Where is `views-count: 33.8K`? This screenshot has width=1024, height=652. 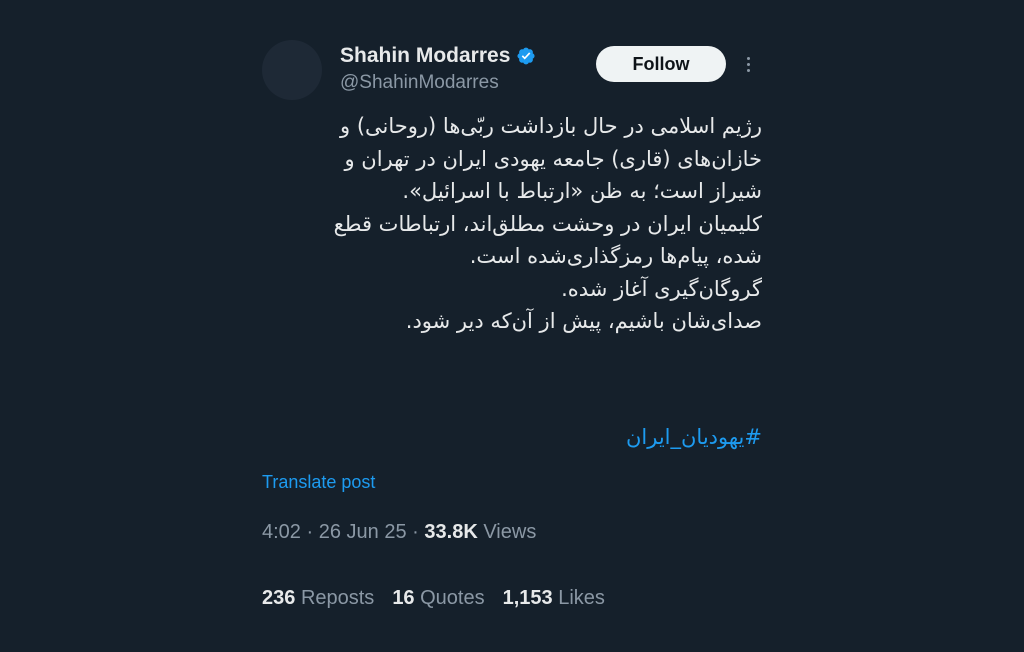 views-count: 33.8K is located at coordinates (451, 532).